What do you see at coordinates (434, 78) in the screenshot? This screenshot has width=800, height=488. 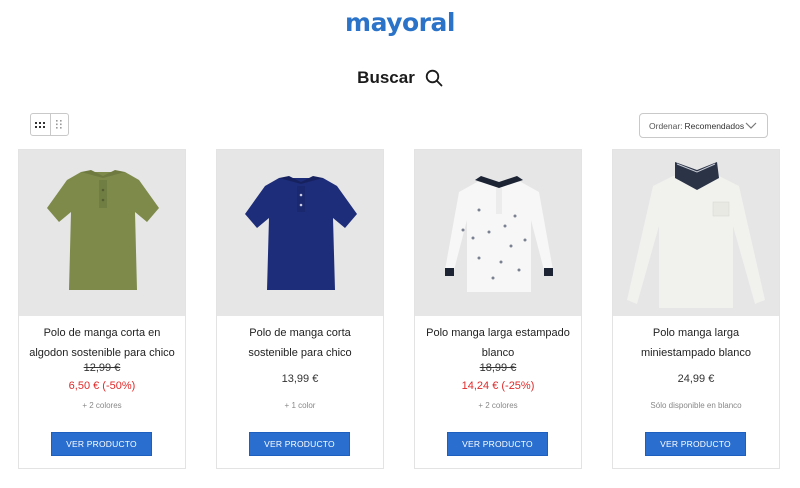 I see `search-icon` at bounding box center [434, 78].